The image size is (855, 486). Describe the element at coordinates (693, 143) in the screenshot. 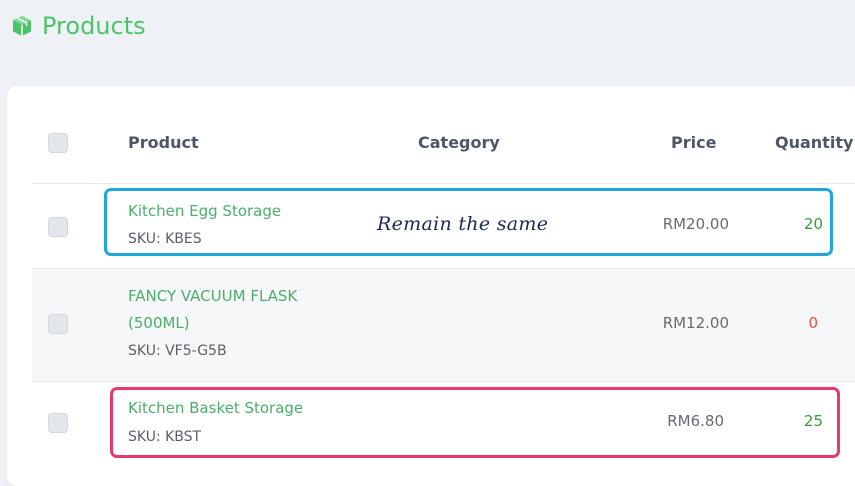

I see `column-header-price: Price` at that location.